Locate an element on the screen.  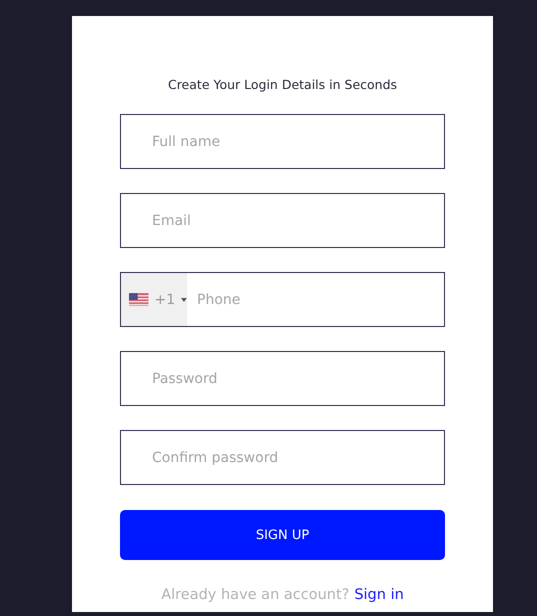
form-title: Create Your Login Details in Seconds is located at coordinates (283, 84).